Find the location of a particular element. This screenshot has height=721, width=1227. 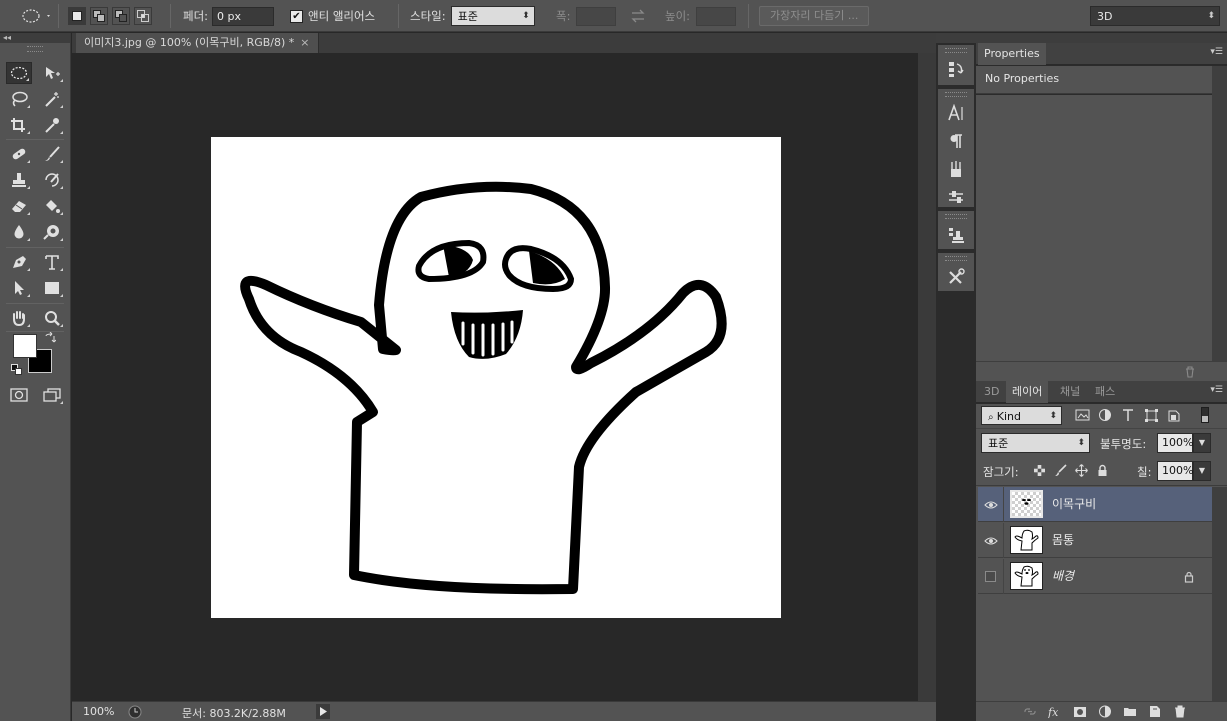

proof-setup-icon is located at coordinates (135, 712).